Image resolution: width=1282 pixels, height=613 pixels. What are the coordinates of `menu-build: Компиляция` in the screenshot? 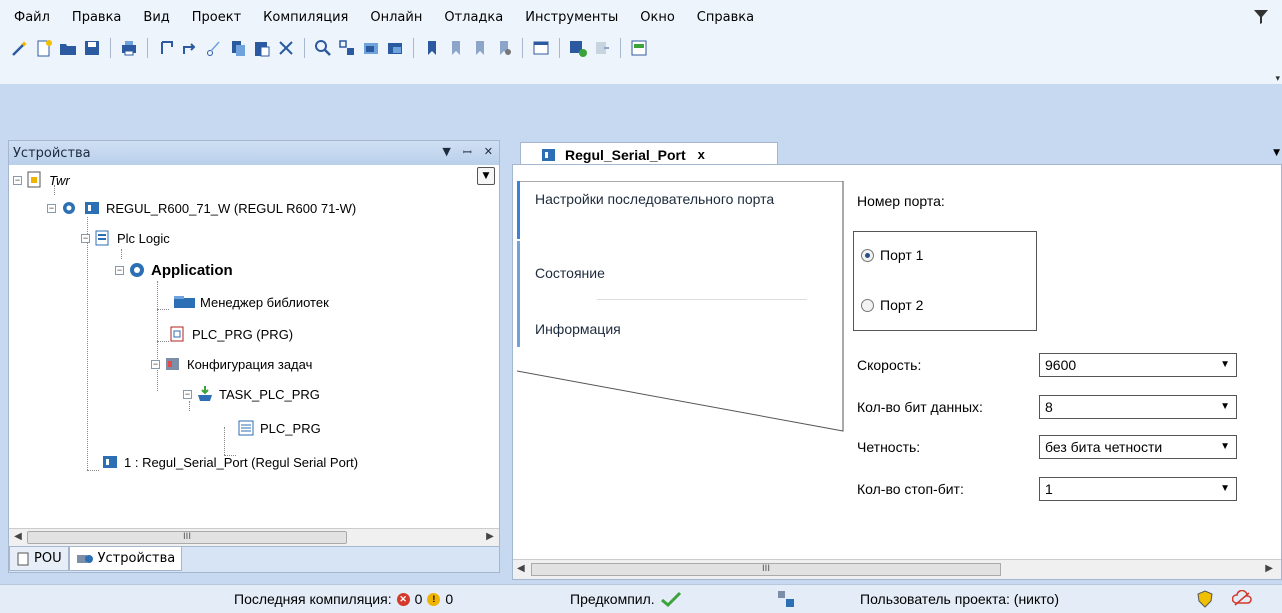 It's located at (308, 19).